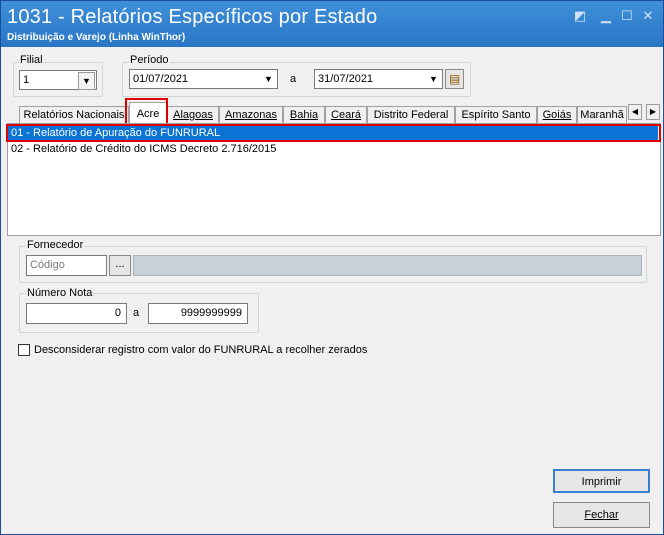 The image size is (664, 535). What do you see at coordinates (378, 79) in the screenshot?
I see `period-end-date: 31/07/2021 ▼` at bounding box center [378, 79].